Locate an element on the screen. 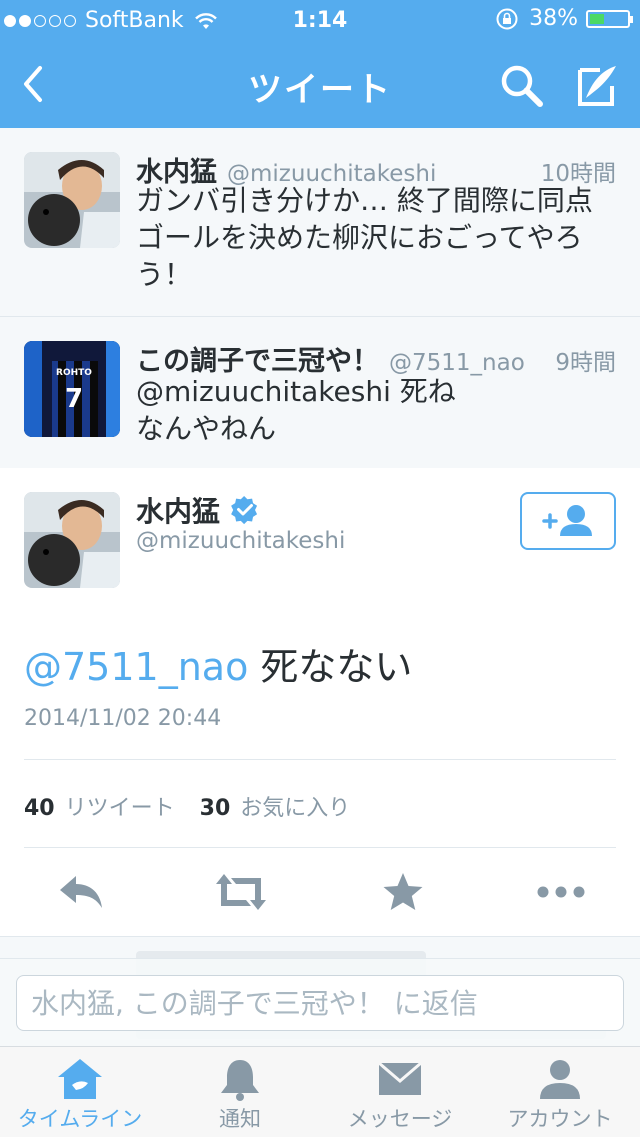 The height and width of the screenshot is (1137, 640). retweet-stat: 40 リツイート is located at coordinates (99, 808).